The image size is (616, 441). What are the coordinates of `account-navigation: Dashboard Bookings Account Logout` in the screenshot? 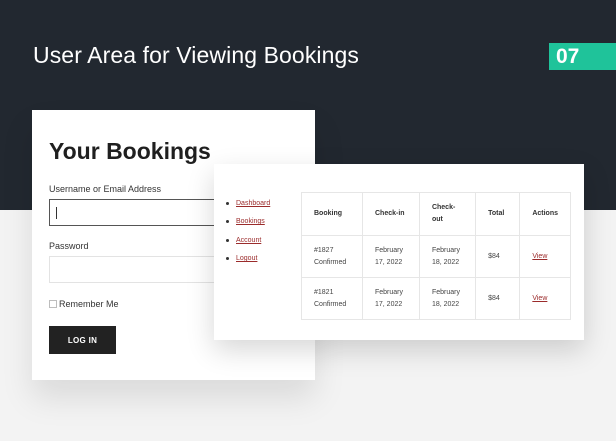 It's located at (248, 231).